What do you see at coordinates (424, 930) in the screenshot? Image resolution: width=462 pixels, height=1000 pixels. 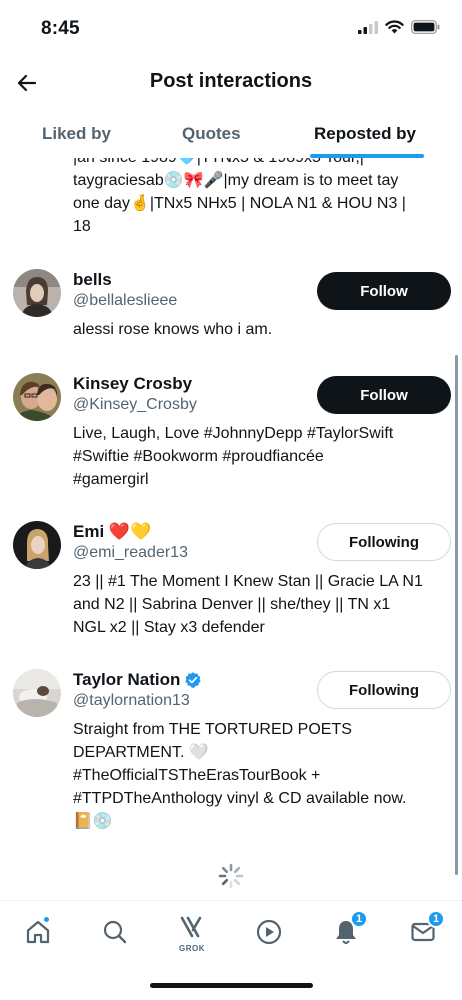 I see `nav-messages: 1` at bounding box center [424, 930].